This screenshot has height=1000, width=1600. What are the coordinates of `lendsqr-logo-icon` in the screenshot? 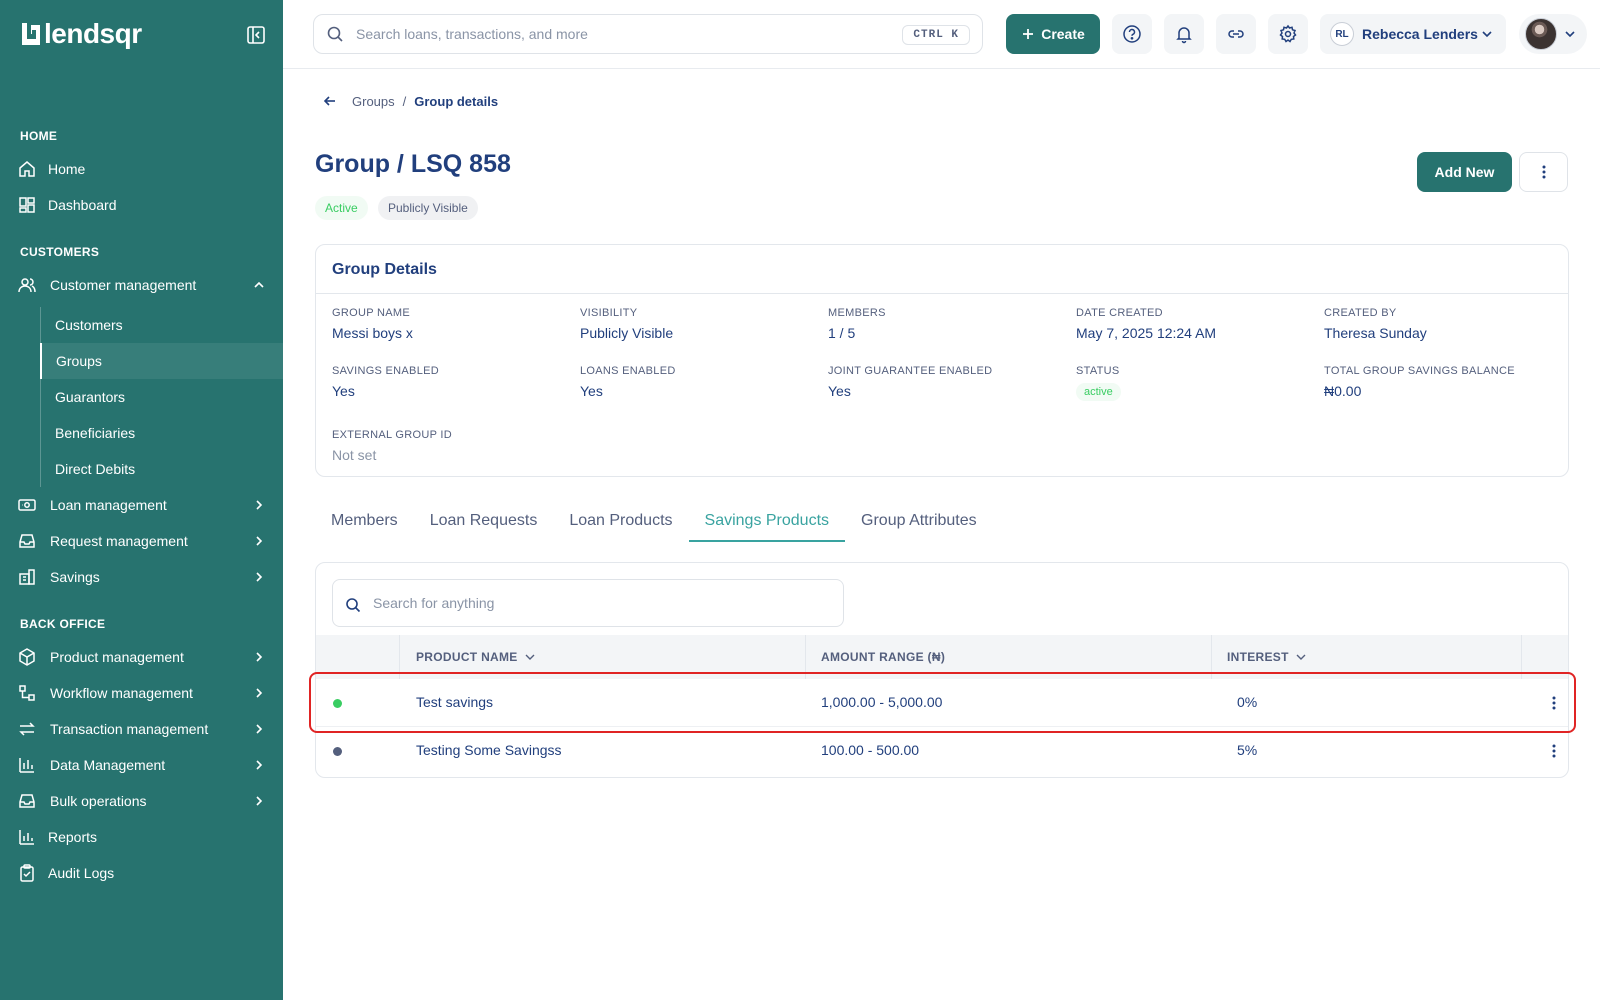 It's located at (31, 34).